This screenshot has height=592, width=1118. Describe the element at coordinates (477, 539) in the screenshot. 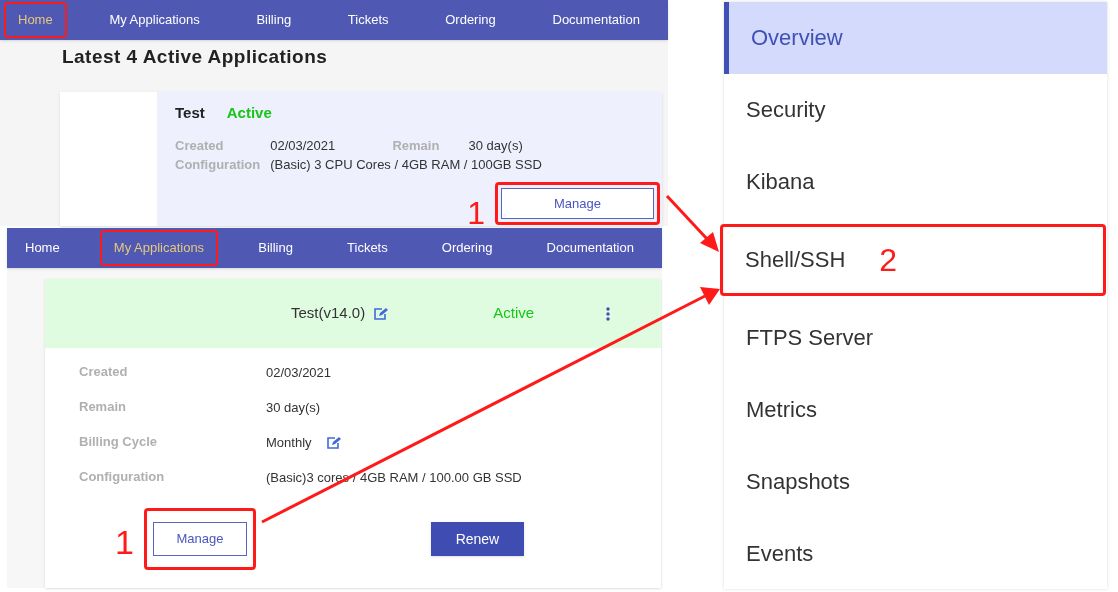

I see `renew-button: Renew` at that location.